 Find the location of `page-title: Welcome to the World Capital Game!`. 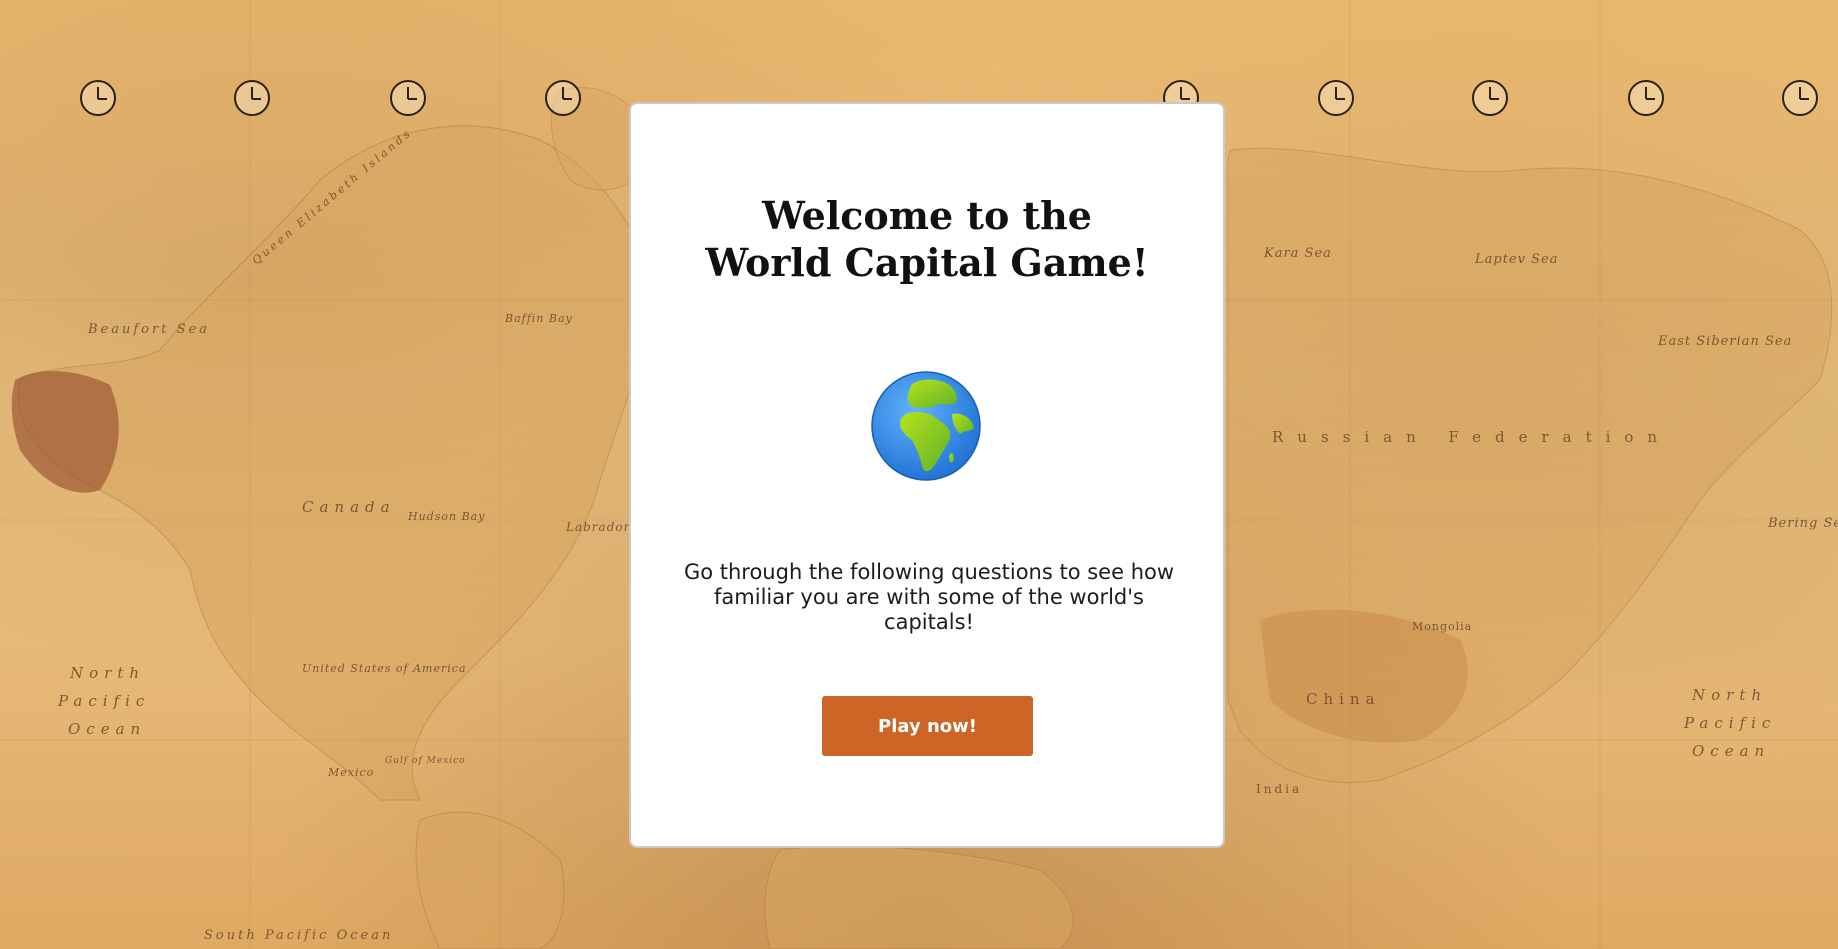

page-title: Welcome to the World Capital Game! is located at coordinates (927, 239).